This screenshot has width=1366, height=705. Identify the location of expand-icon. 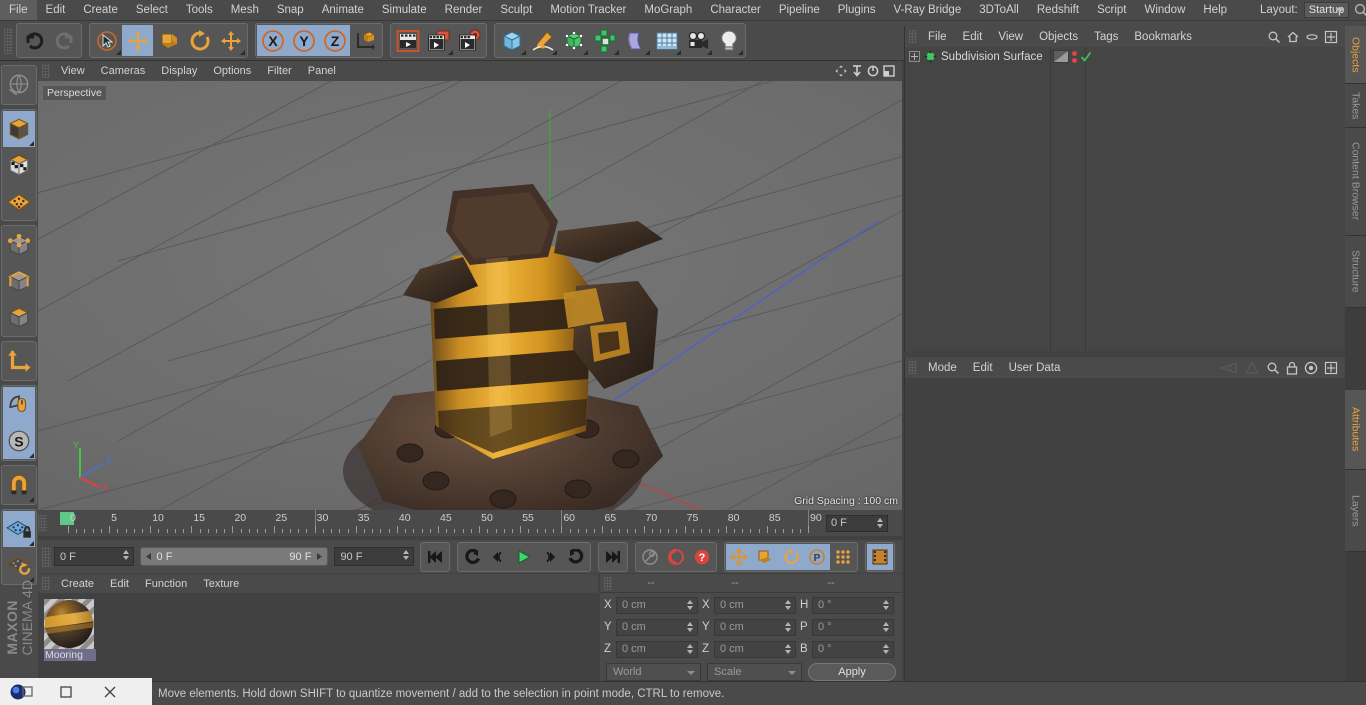
(914, 56).